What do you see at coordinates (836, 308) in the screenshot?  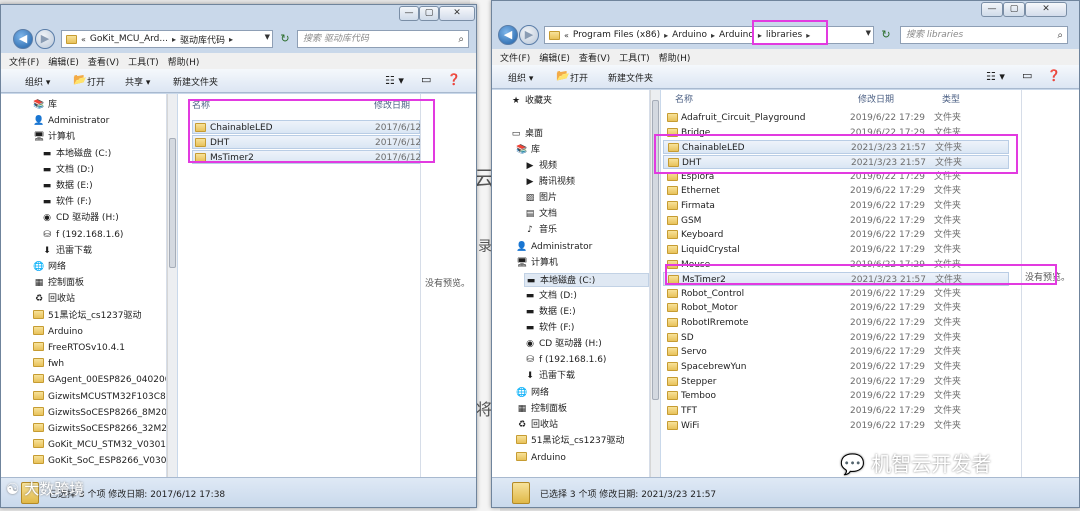 I see `file-row: Robot_Motor 2019/6/22 17:29 文件夹` at bounding box center [836, 308].